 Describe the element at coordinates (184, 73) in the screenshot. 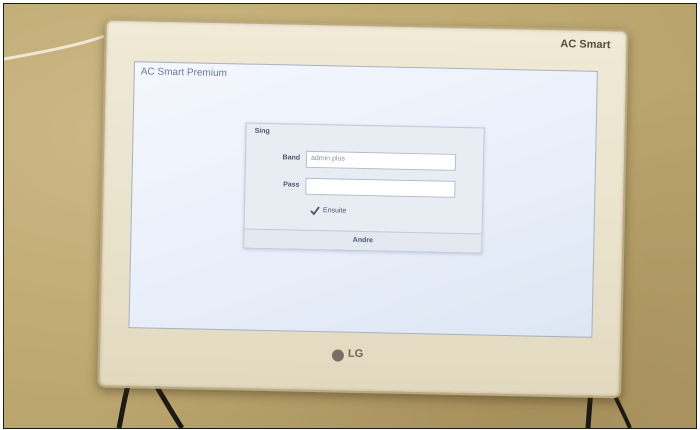

I see `app-title: AC Smart Premium` at that location.